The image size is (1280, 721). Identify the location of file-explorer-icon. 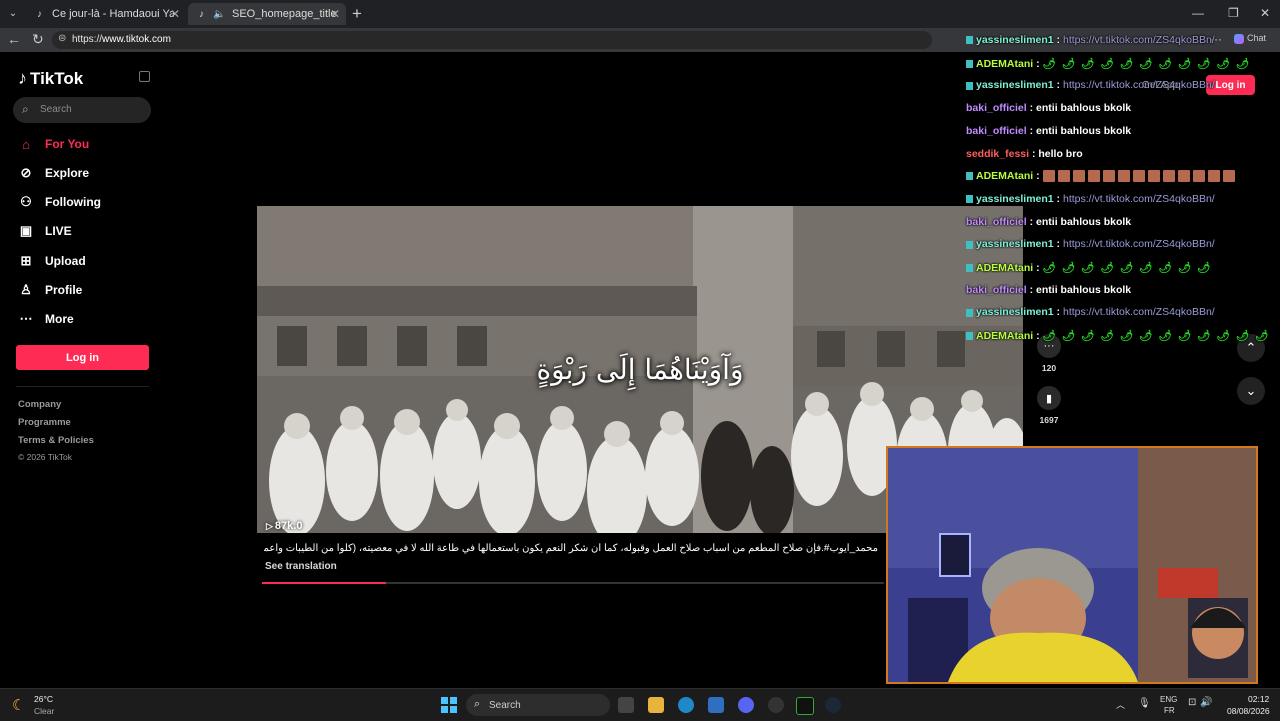
(656, 705).